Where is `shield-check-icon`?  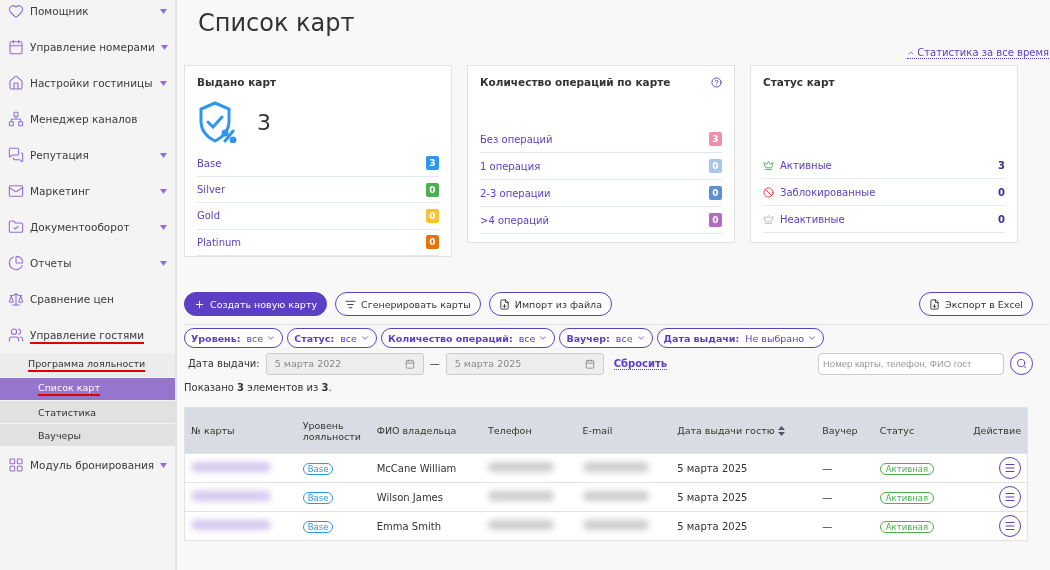
shield-check-icon is located at coordinates (217, 122).